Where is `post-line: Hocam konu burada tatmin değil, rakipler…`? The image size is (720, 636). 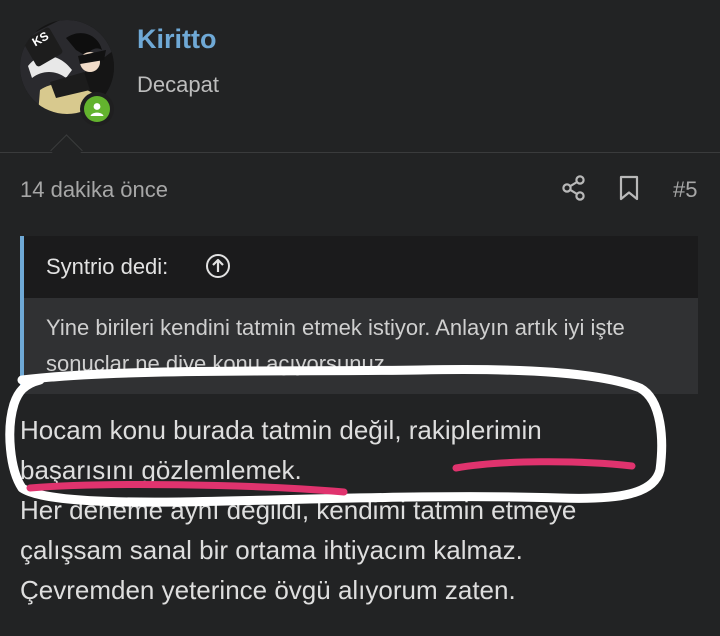
post-line: Hocam konu burada tatmin değil, rakipler… is located at coordinates (281, 430).